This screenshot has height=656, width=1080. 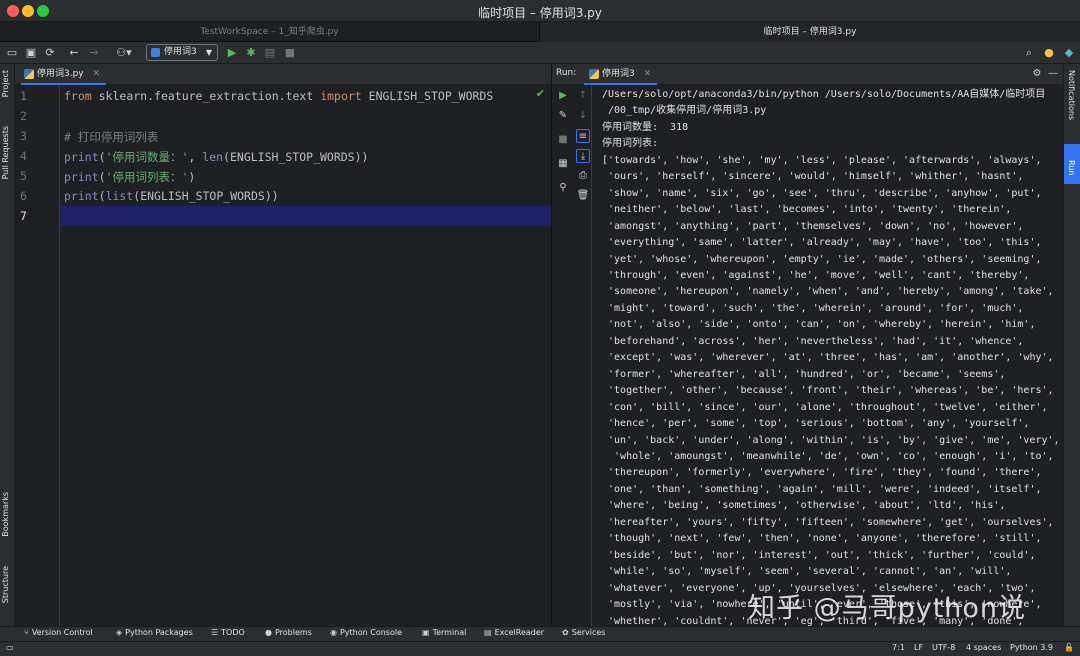 I want to click on project-tool-button: Project, so click(x=5, y=83).